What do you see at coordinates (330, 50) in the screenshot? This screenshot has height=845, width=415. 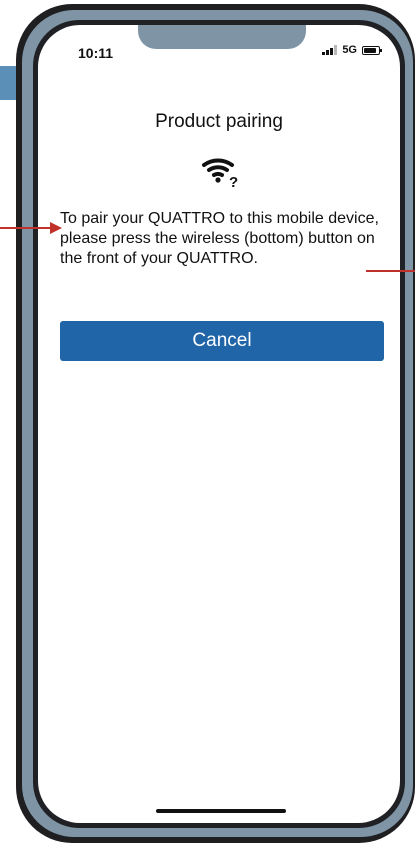 I see `signal-icon` at bounding box center [330, 50].